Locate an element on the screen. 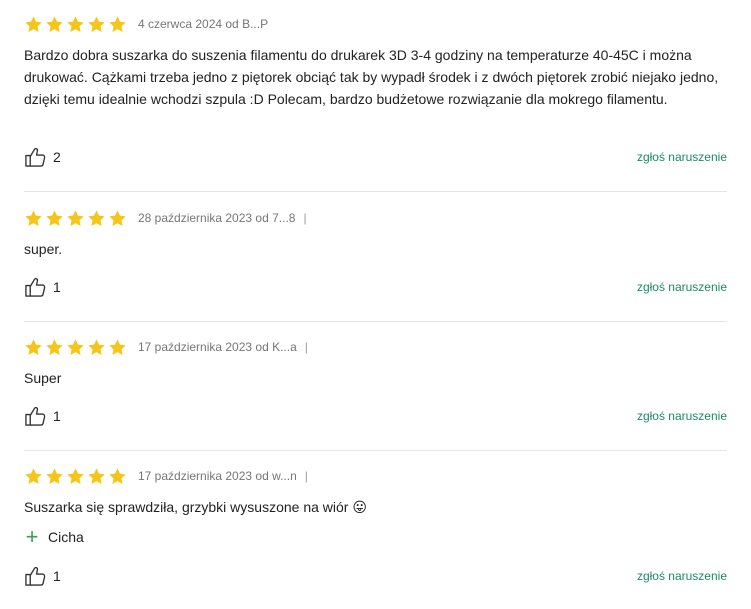 The height and width of the screenshot is (609, 751). pro-label: Cicha is located at coordinates (66, 537).